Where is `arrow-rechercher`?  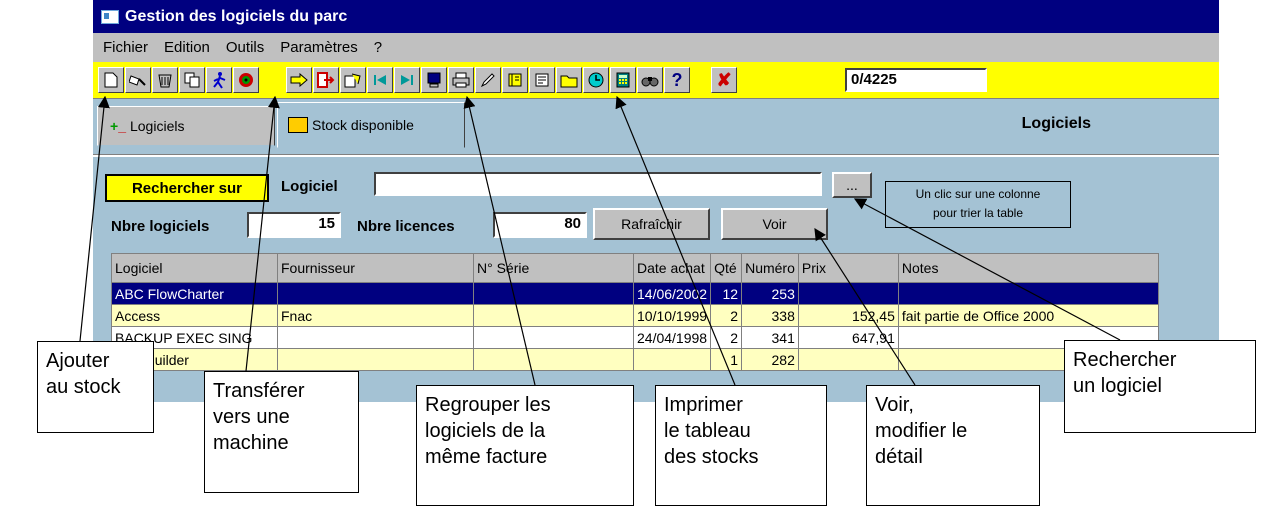
arrow-rechercher is located at coordinates (987, 269).